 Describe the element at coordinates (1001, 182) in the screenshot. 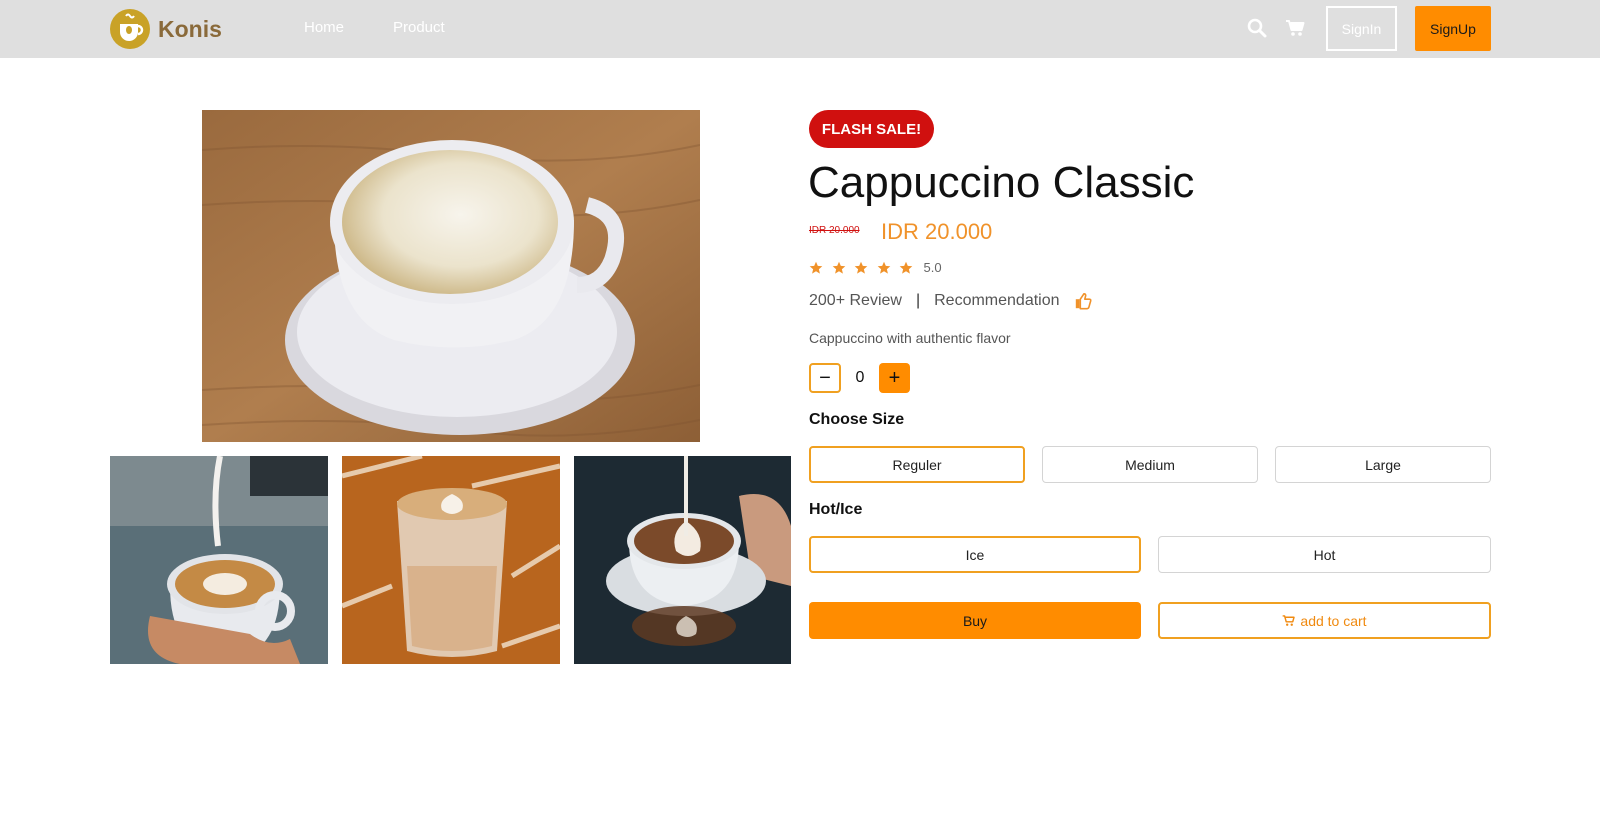

I see `product-title: Cappuccino Classic` at that location.